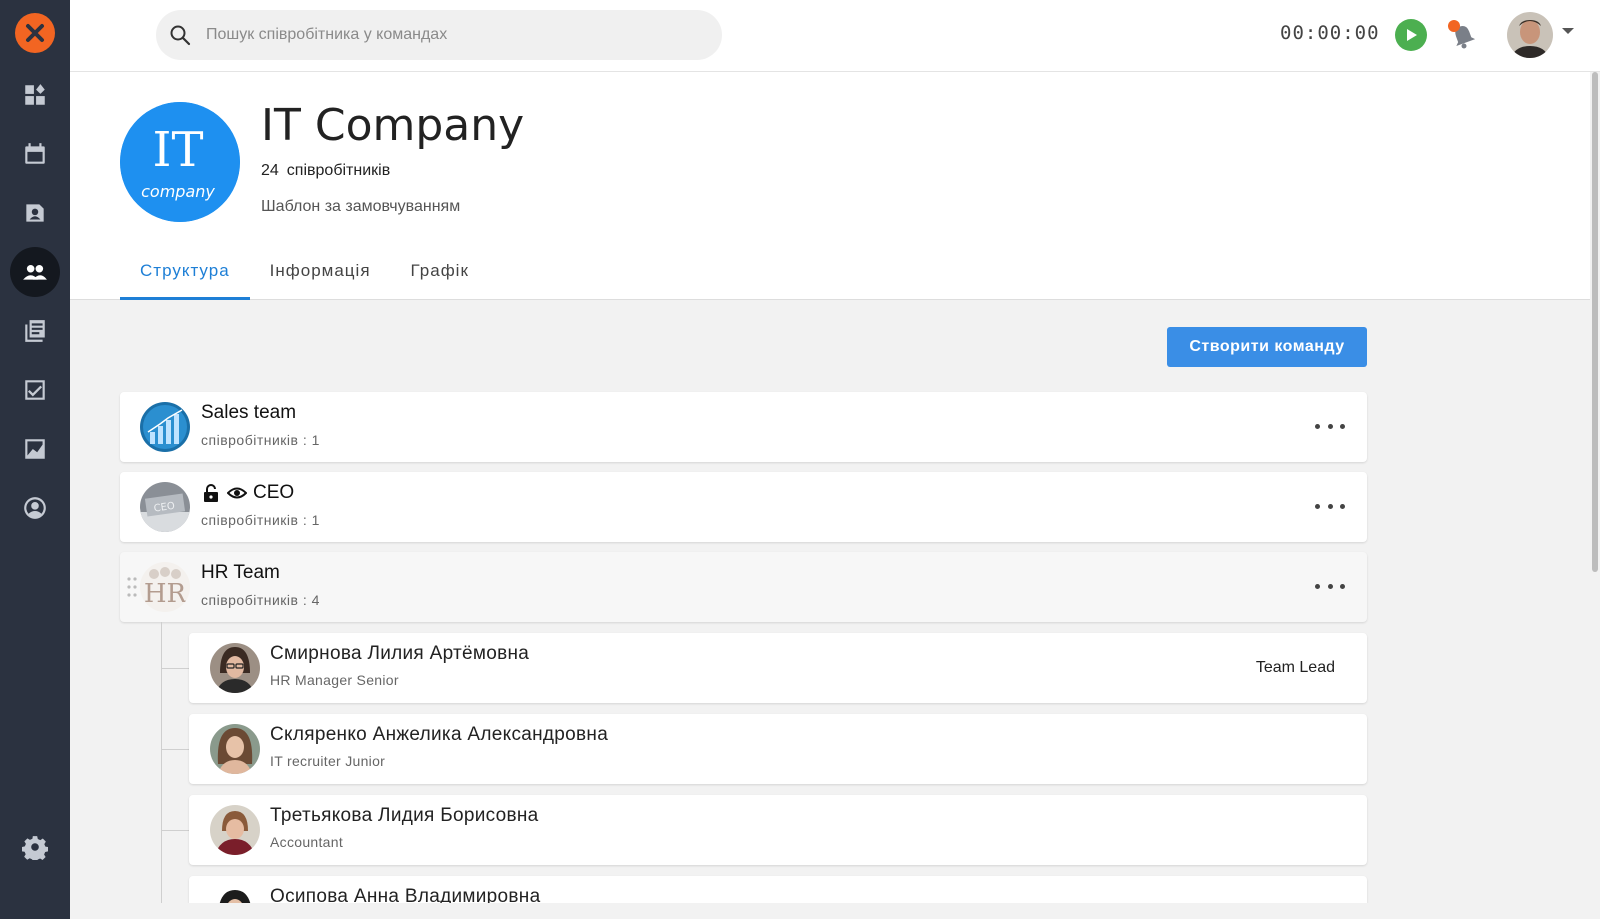 The image size is (1600, 919). I want to click on contacts-icon, so click(35, 213).